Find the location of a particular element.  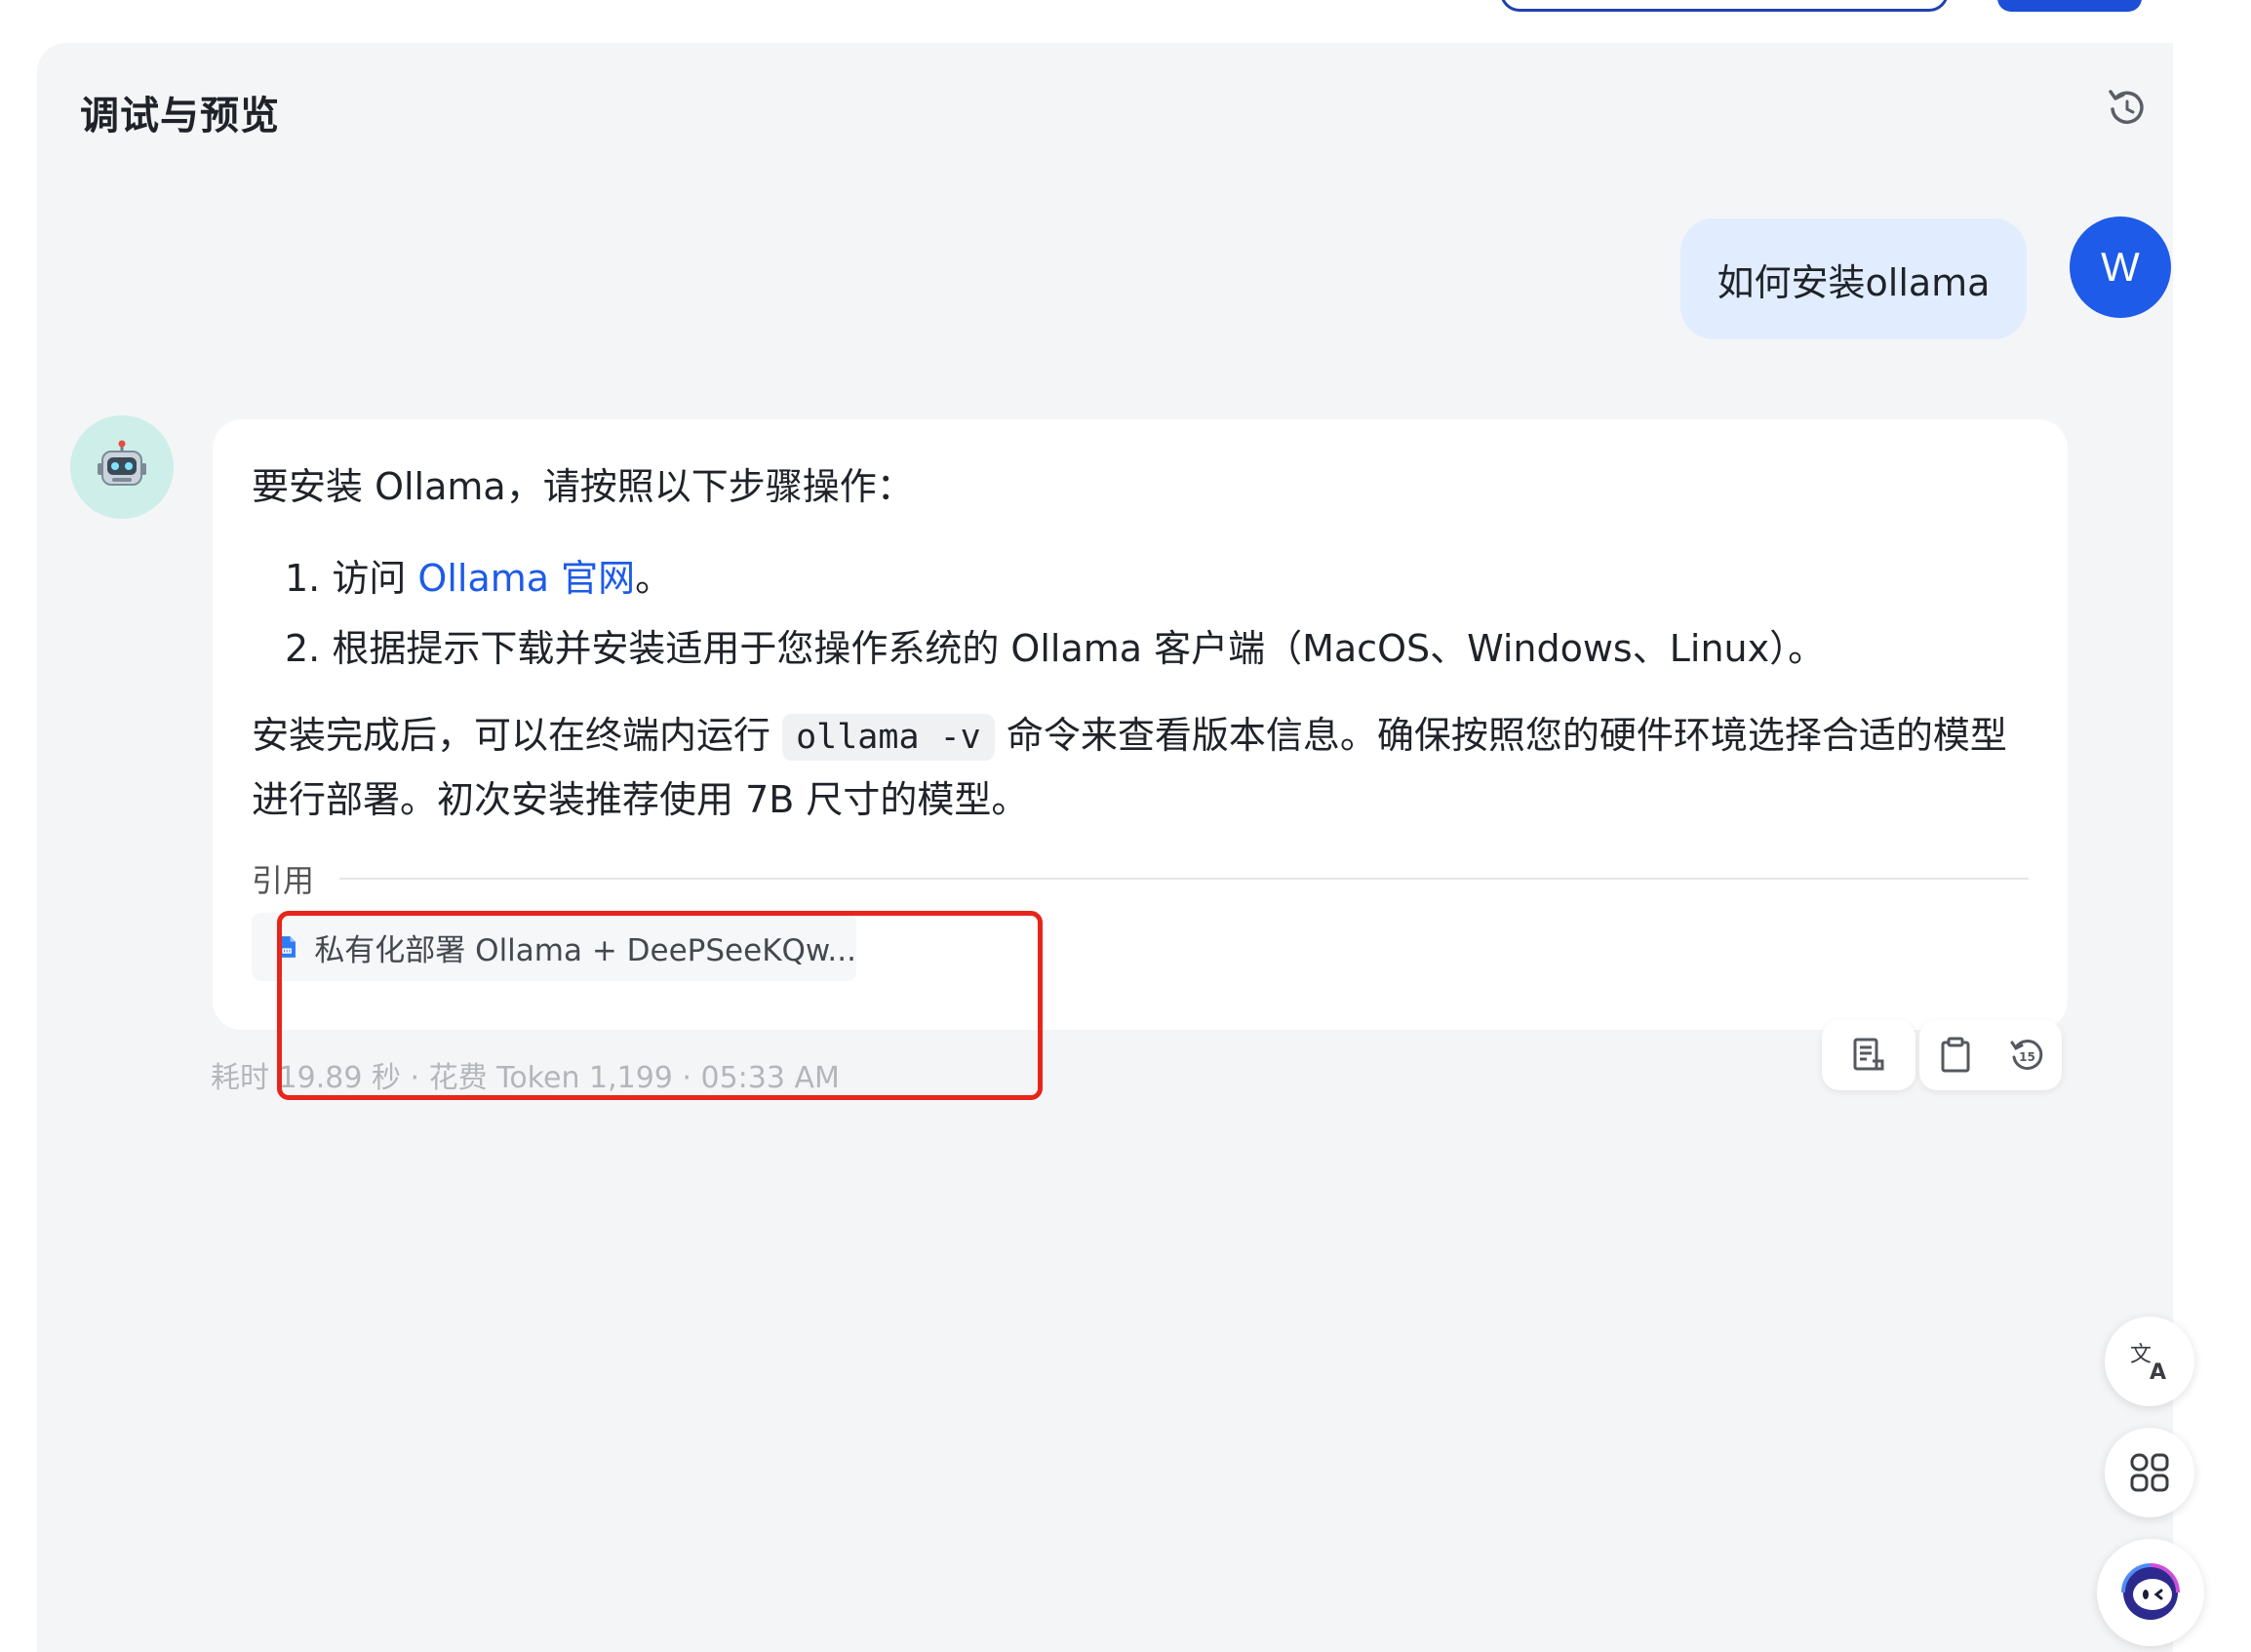

citation-label: 引用 is located at coordinates (283, 880).